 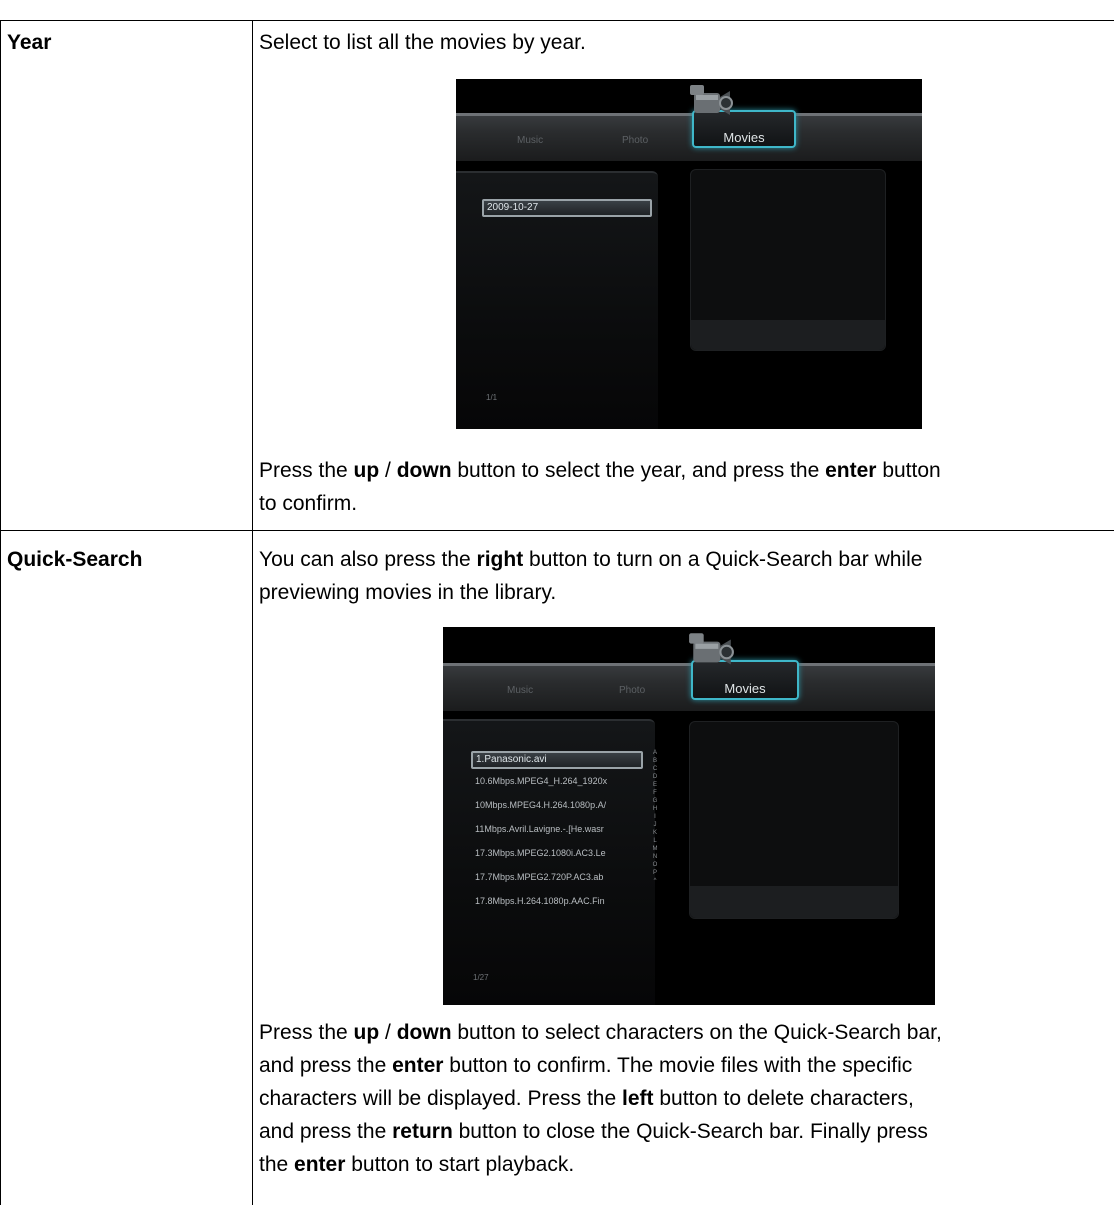 I want to click on quick-search-letter: N, so click(x=655, y=857).